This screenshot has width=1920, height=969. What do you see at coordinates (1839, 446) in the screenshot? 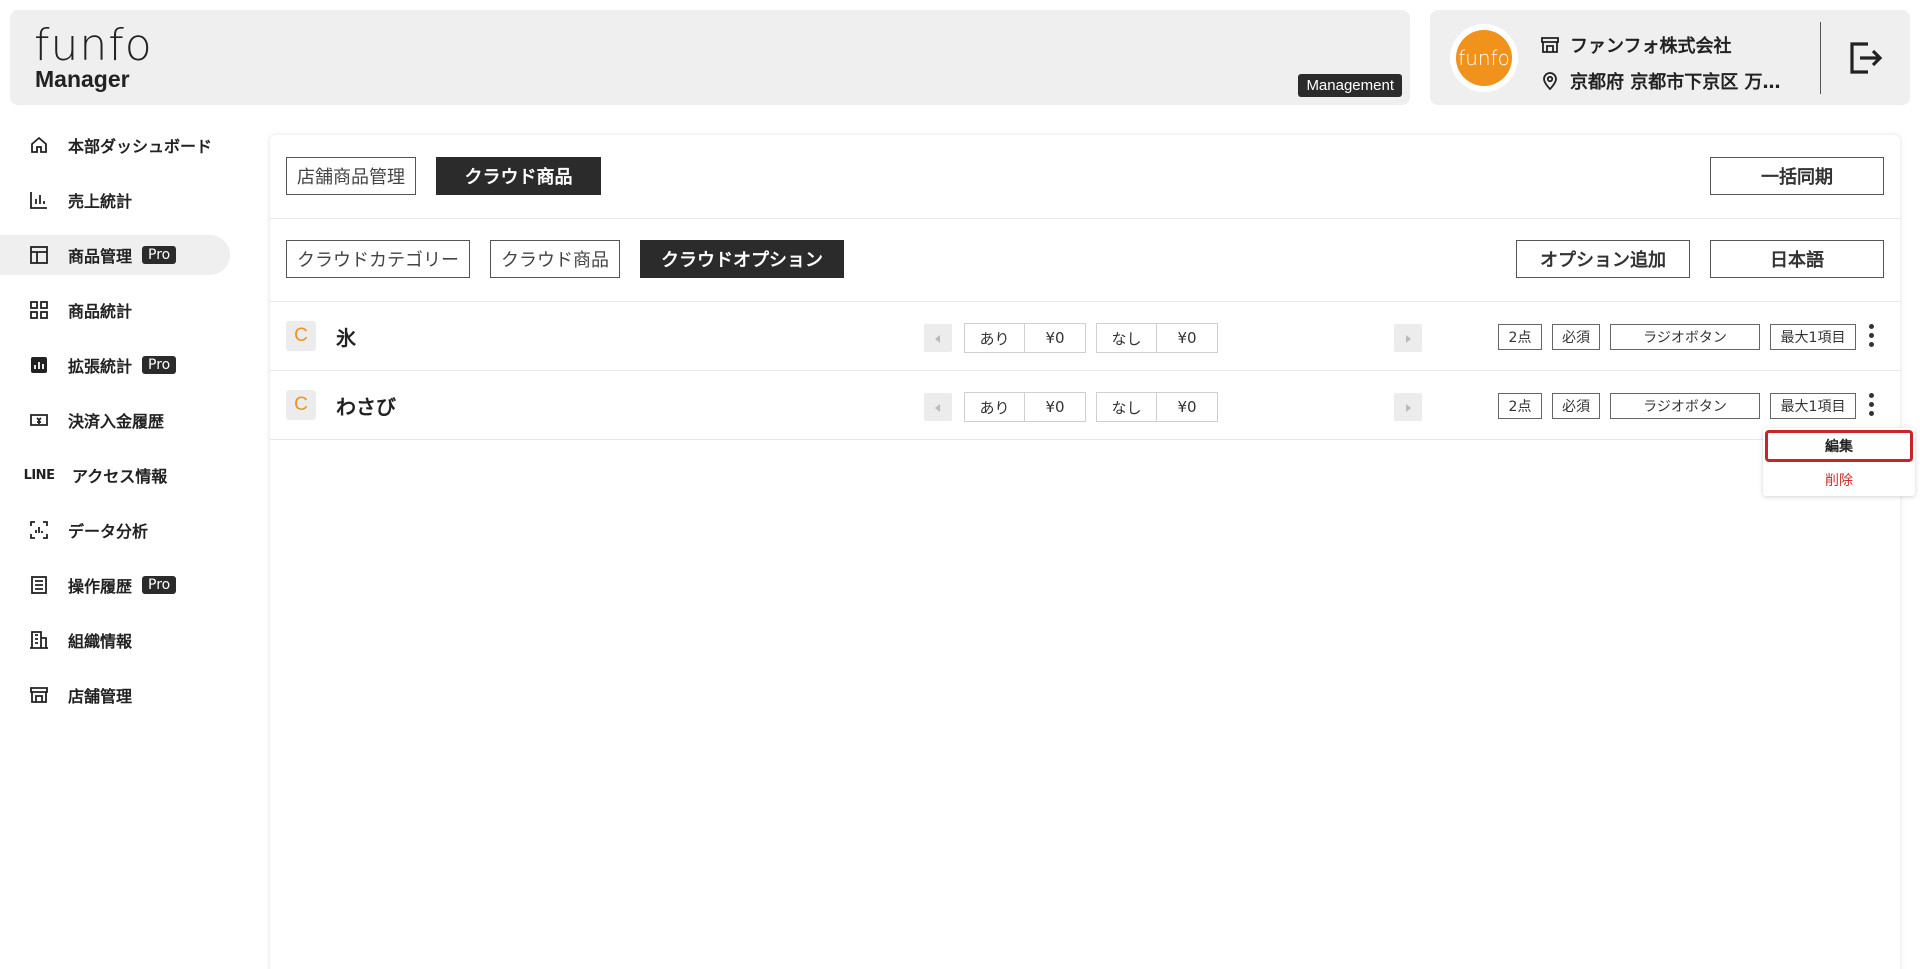
I see `edit-menu-item: 編集` at bounding box center [1839, 446].